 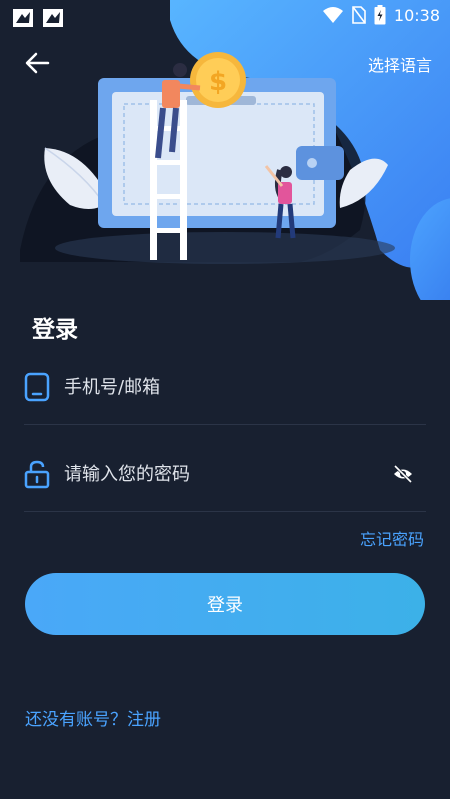 I want to click on forgot-password-link: 忘记密码, so click(x=392, y=538).